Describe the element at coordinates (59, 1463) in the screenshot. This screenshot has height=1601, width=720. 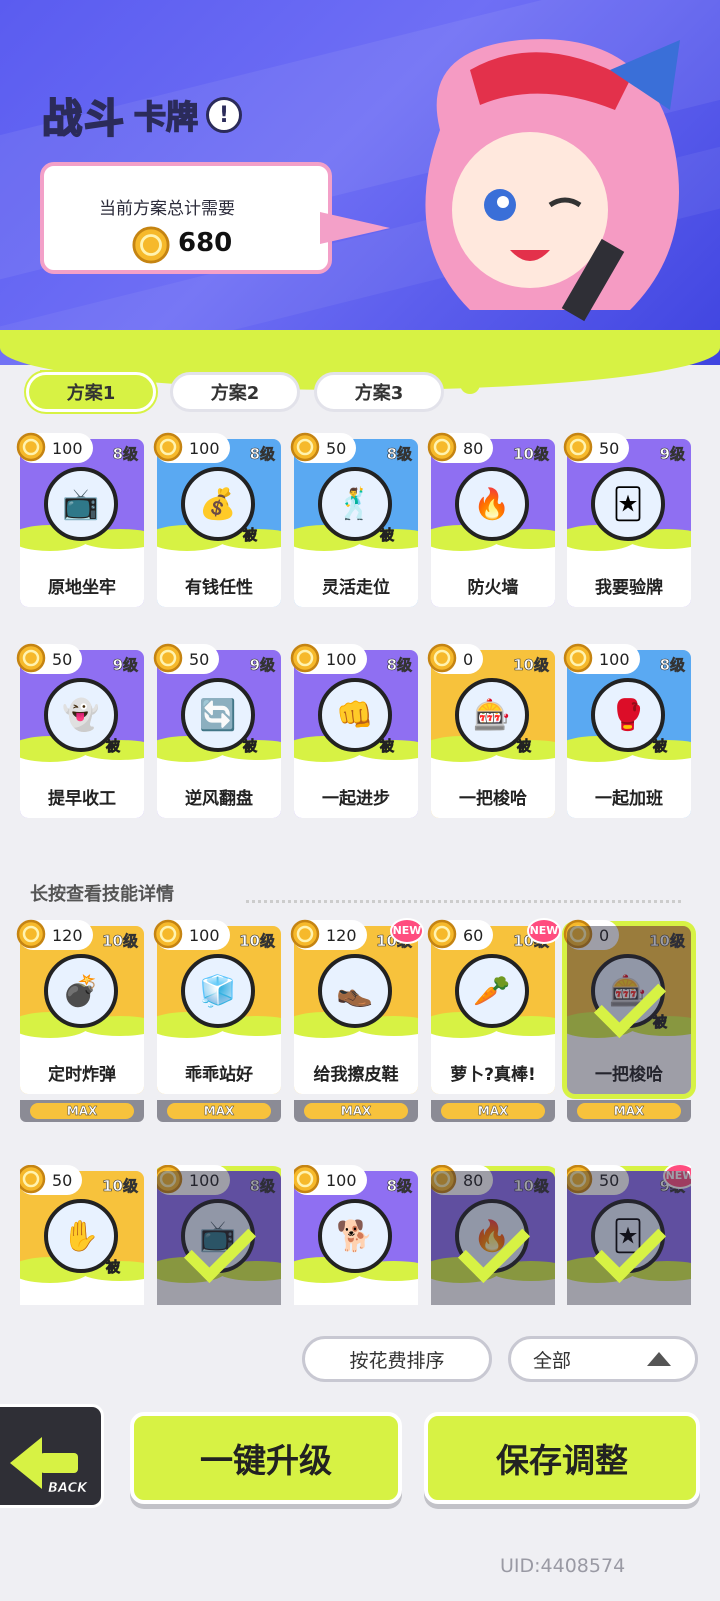
I see `back-arrow-tail` at that location.